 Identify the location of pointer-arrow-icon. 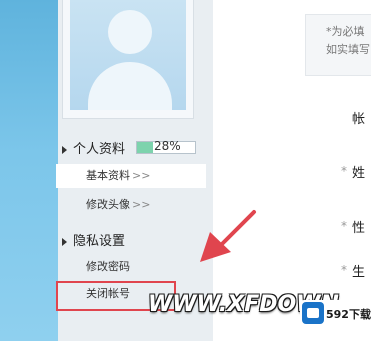
(228, 236).